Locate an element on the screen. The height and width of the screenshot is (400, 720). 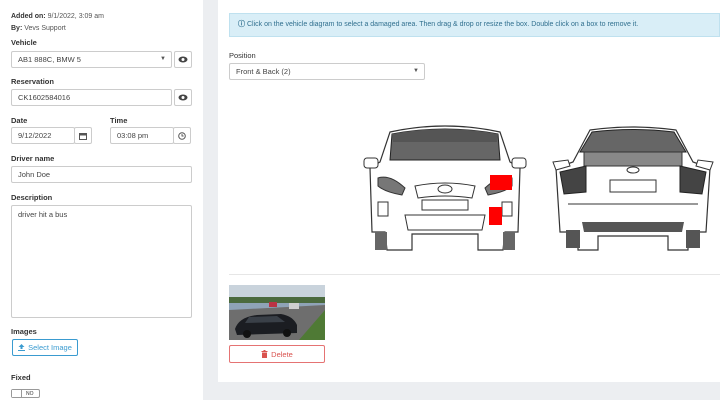
upload-icon is located at coordinates (22, 347).